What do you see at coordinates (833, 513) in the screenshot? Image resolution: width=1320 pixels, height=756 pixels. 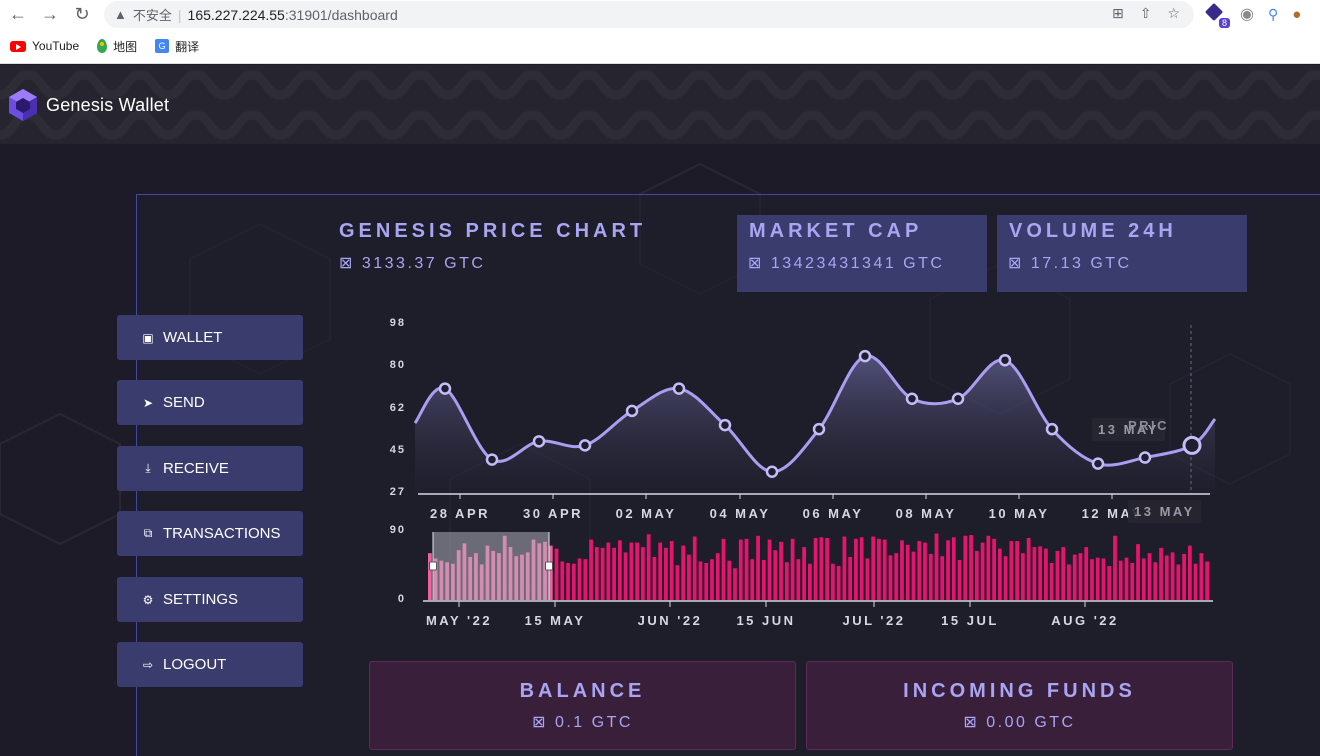 I see `price-x-tick: 06 MAY` at bounding box center [833, 513].